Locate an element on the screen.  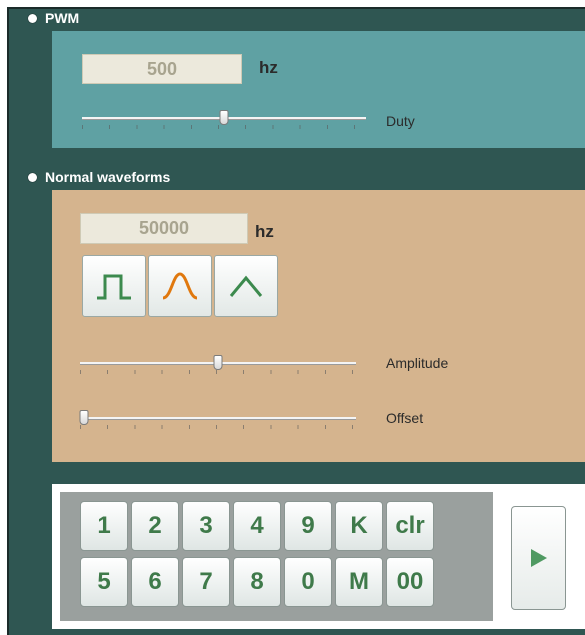
sine-wave-icon is located at coordinates (180, 286).